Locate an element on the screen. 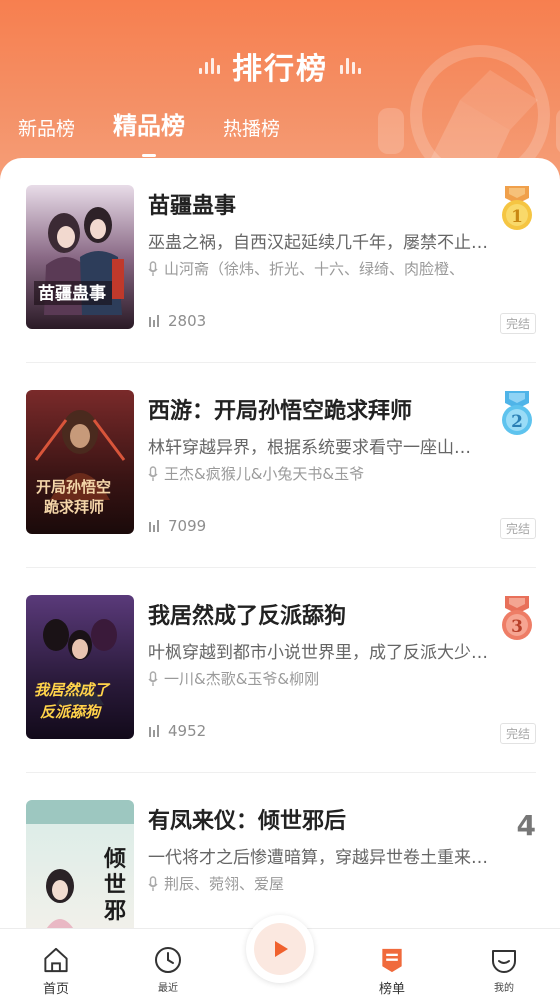  book-cover: 苗疆蛊事 is located at coordinates (80, 257).